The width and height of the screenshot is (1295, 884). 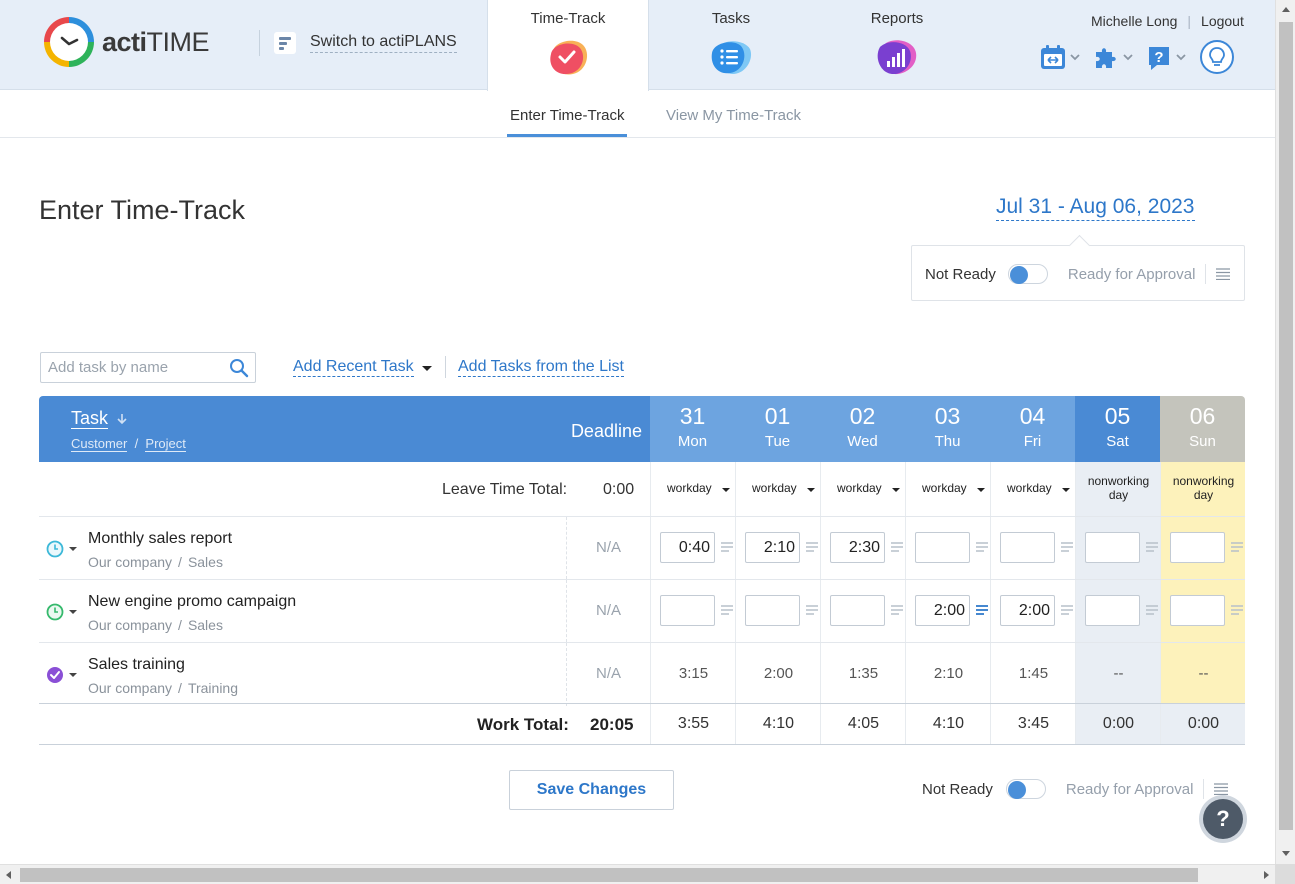 I want to click on task-name: Sales training, so click(x=136, y=665).